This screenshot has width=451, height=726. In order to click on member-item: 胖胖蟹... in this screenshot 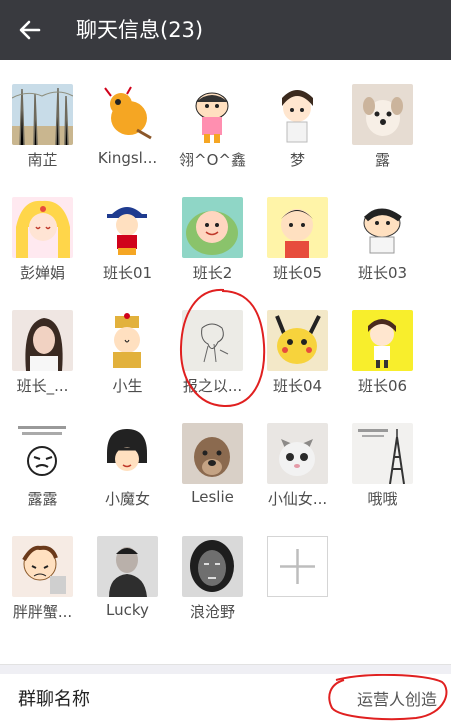, I will do `click(42, 568)`.